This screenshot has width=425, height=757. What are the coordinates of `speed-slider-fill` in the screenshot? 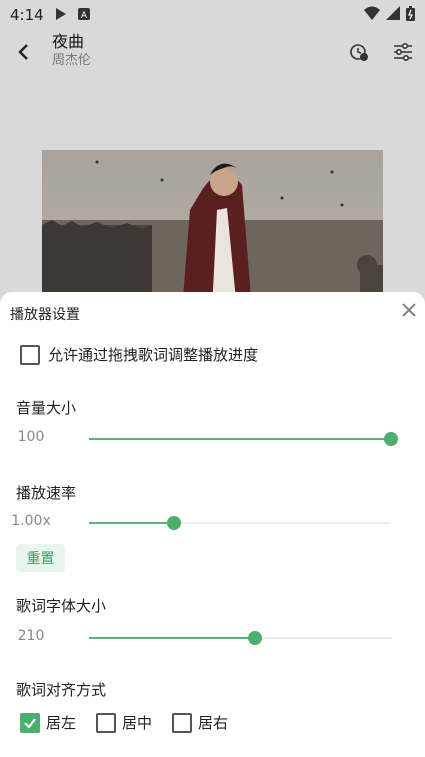 It's located at (131, 523).